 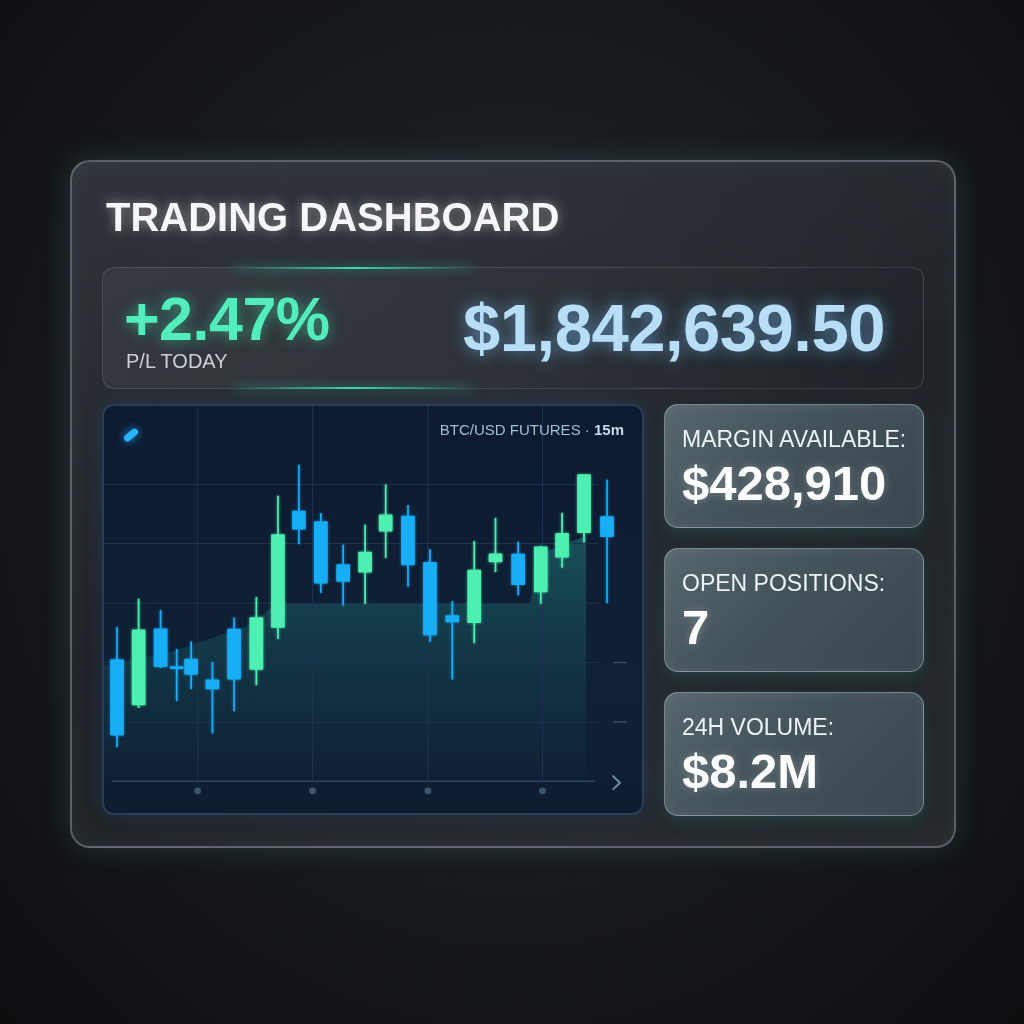 I want to click on stat-label: MARGIN AVAILABLE:, so click(x=794, y=439).